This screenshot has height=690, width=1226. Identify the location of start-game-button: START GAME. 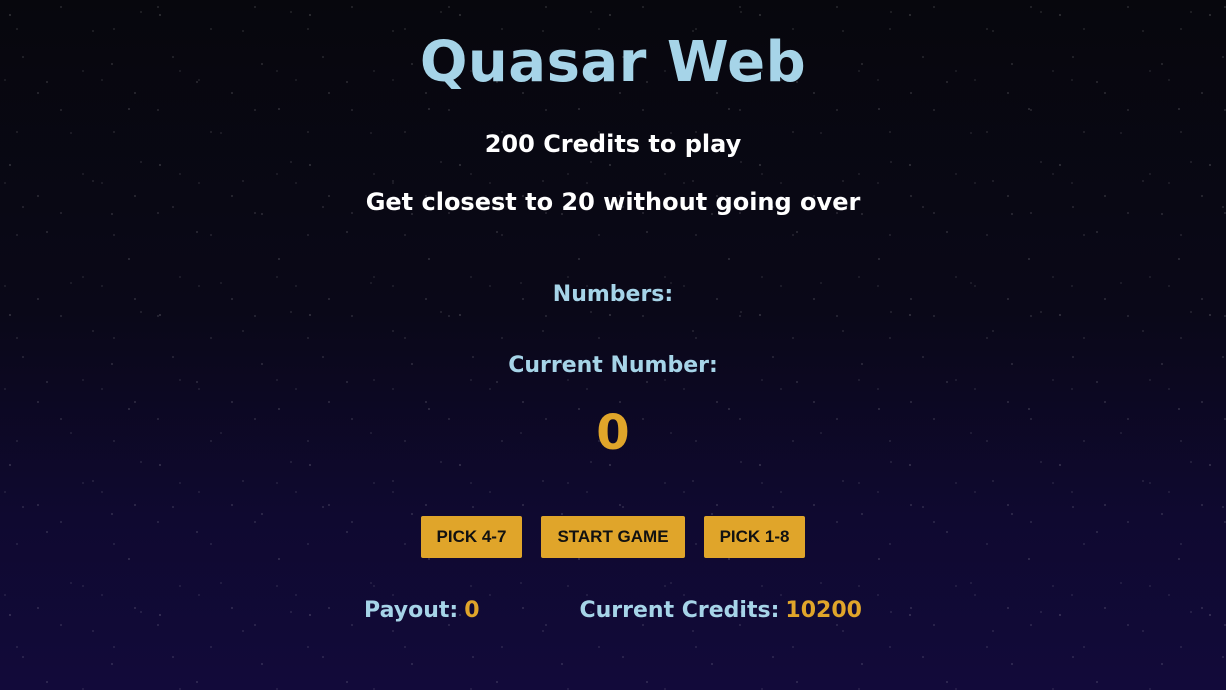
(613, 537).